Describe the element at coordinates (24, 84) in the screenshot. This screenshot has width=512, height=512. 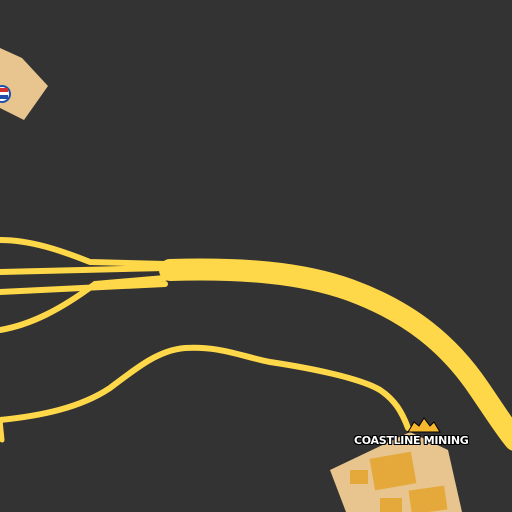
I see `building-top-left` at that location.